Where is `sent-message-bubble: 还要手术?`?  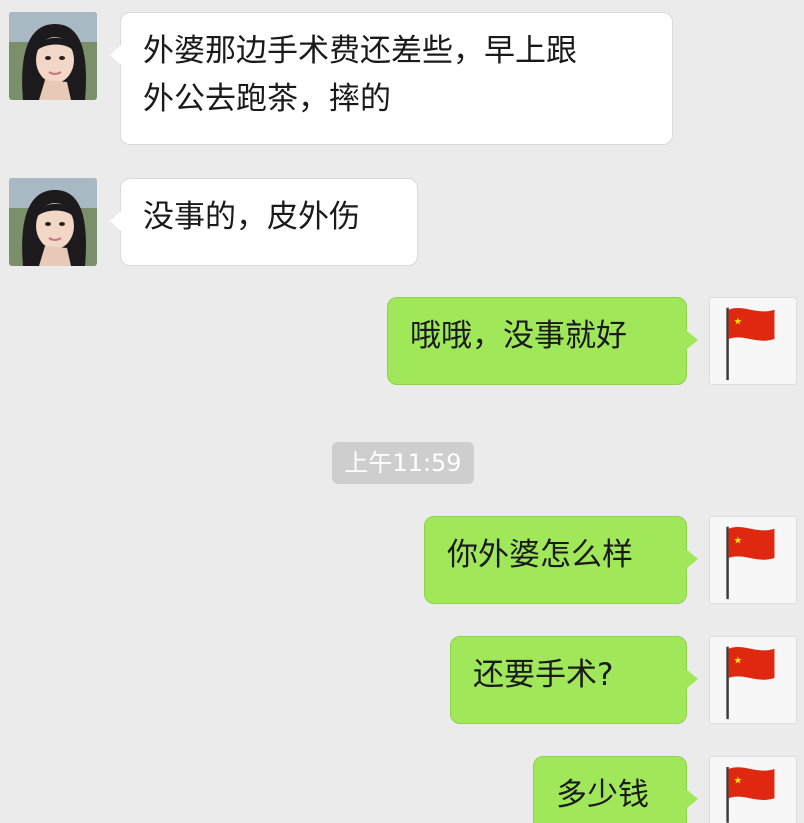
sent-message-bubble: 还要手术? is located at coordinates (574, 680).